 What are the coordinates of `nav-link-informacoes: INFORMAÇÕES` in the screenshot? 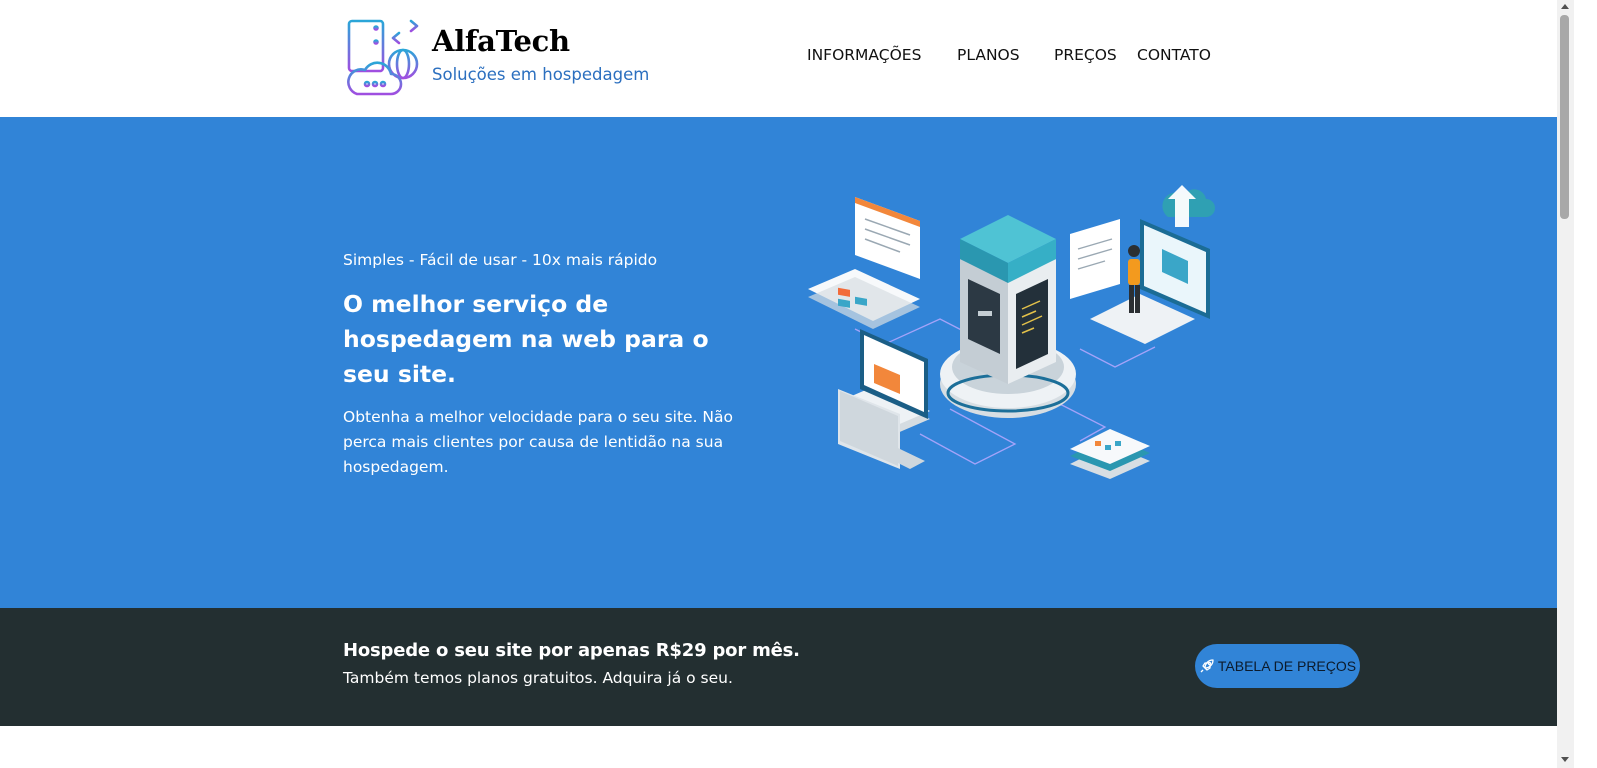 It's located at (864, 55).